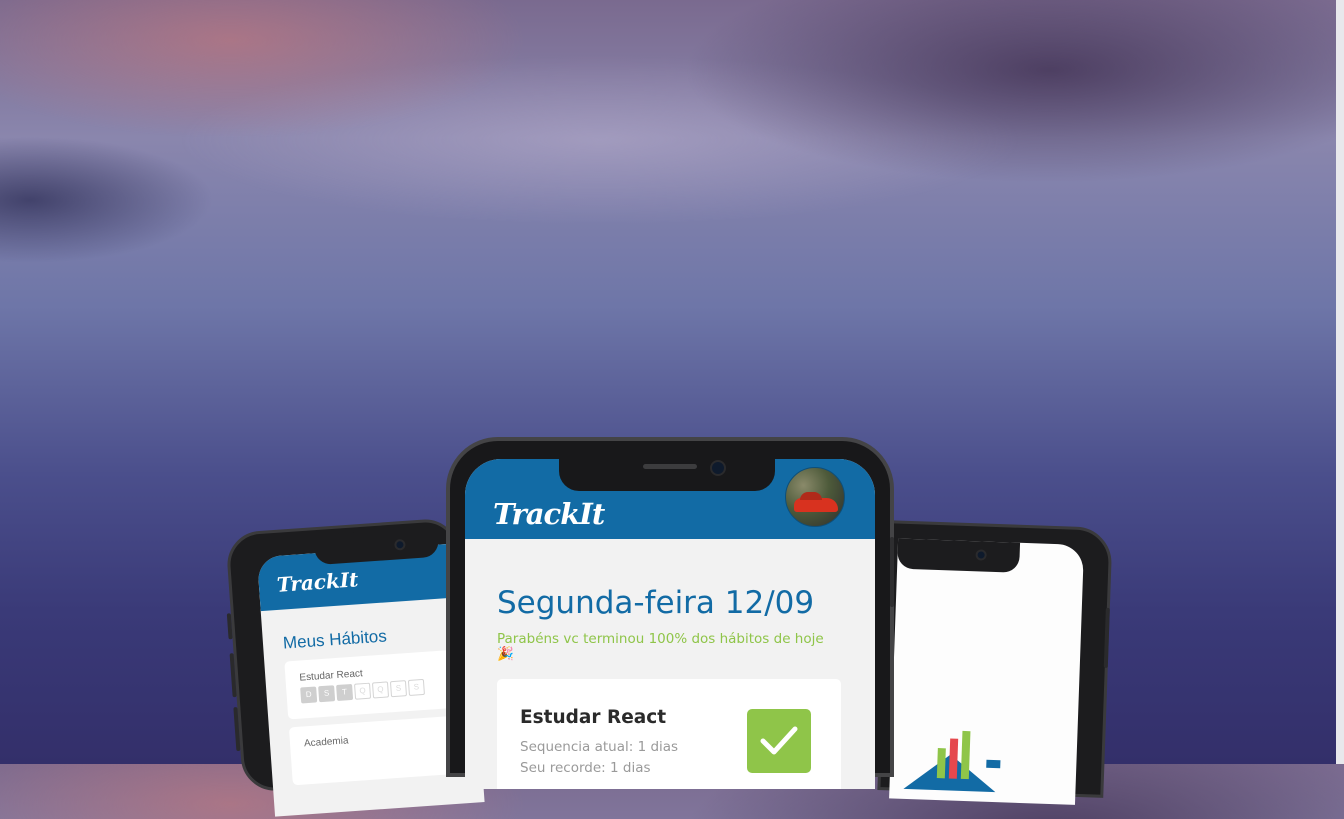 The image size is (1344, 819). Describe the element at coordinates (656, 603) in the screenshot. I see `page-title: Segunda-feira 12/09` at that location.